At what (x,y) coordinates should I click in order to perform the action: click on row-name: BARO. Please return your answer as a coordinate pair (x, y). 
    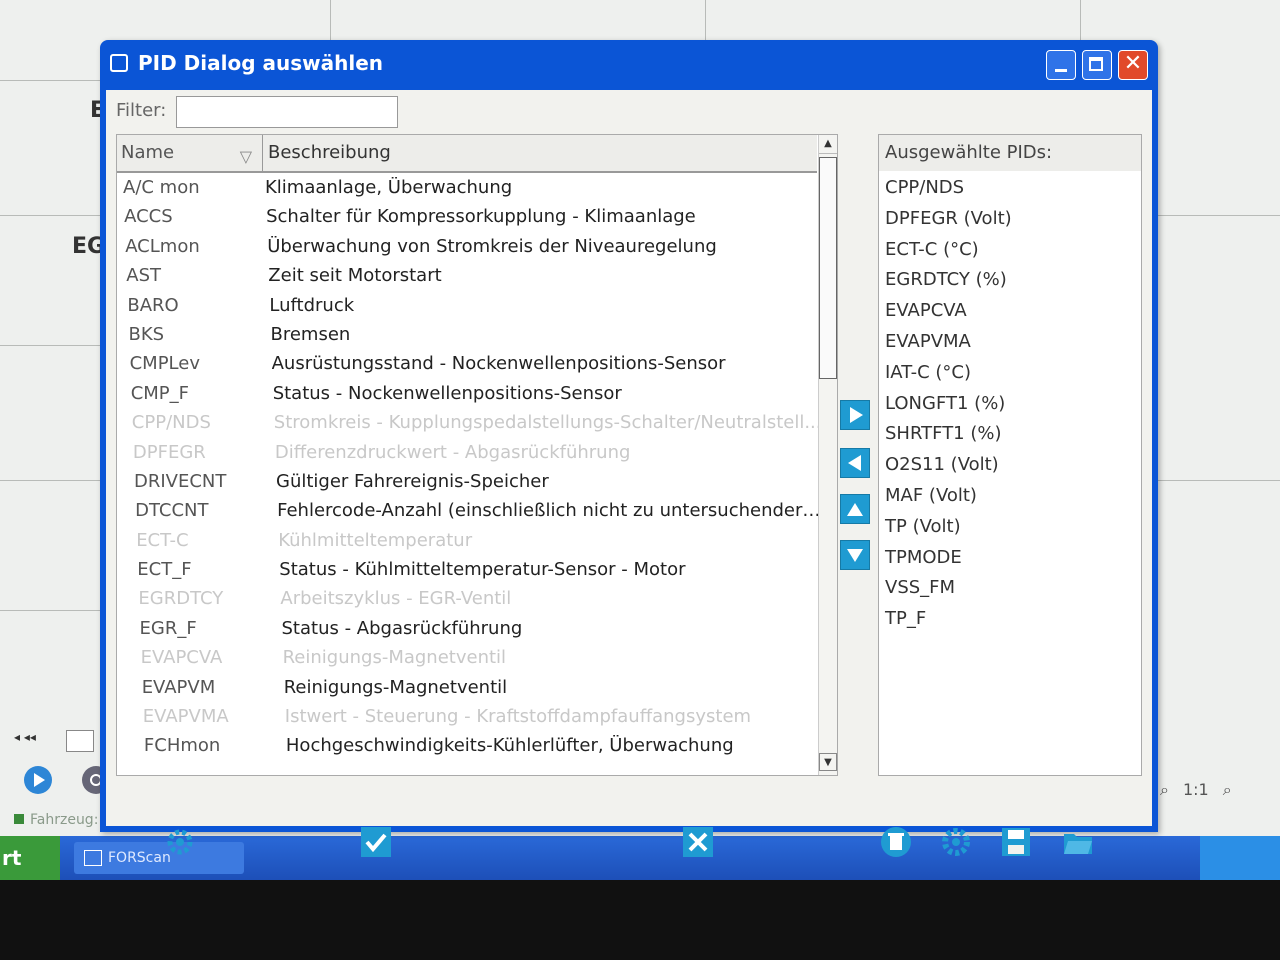
    Looking at the image, I should click on (153, 305).